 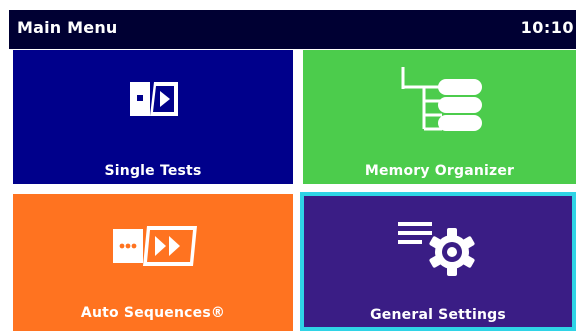 What do you see at coordinates (155, 246) in the screenshot?
I see `auto-sequence-icon` at bounding box center [155, 246].